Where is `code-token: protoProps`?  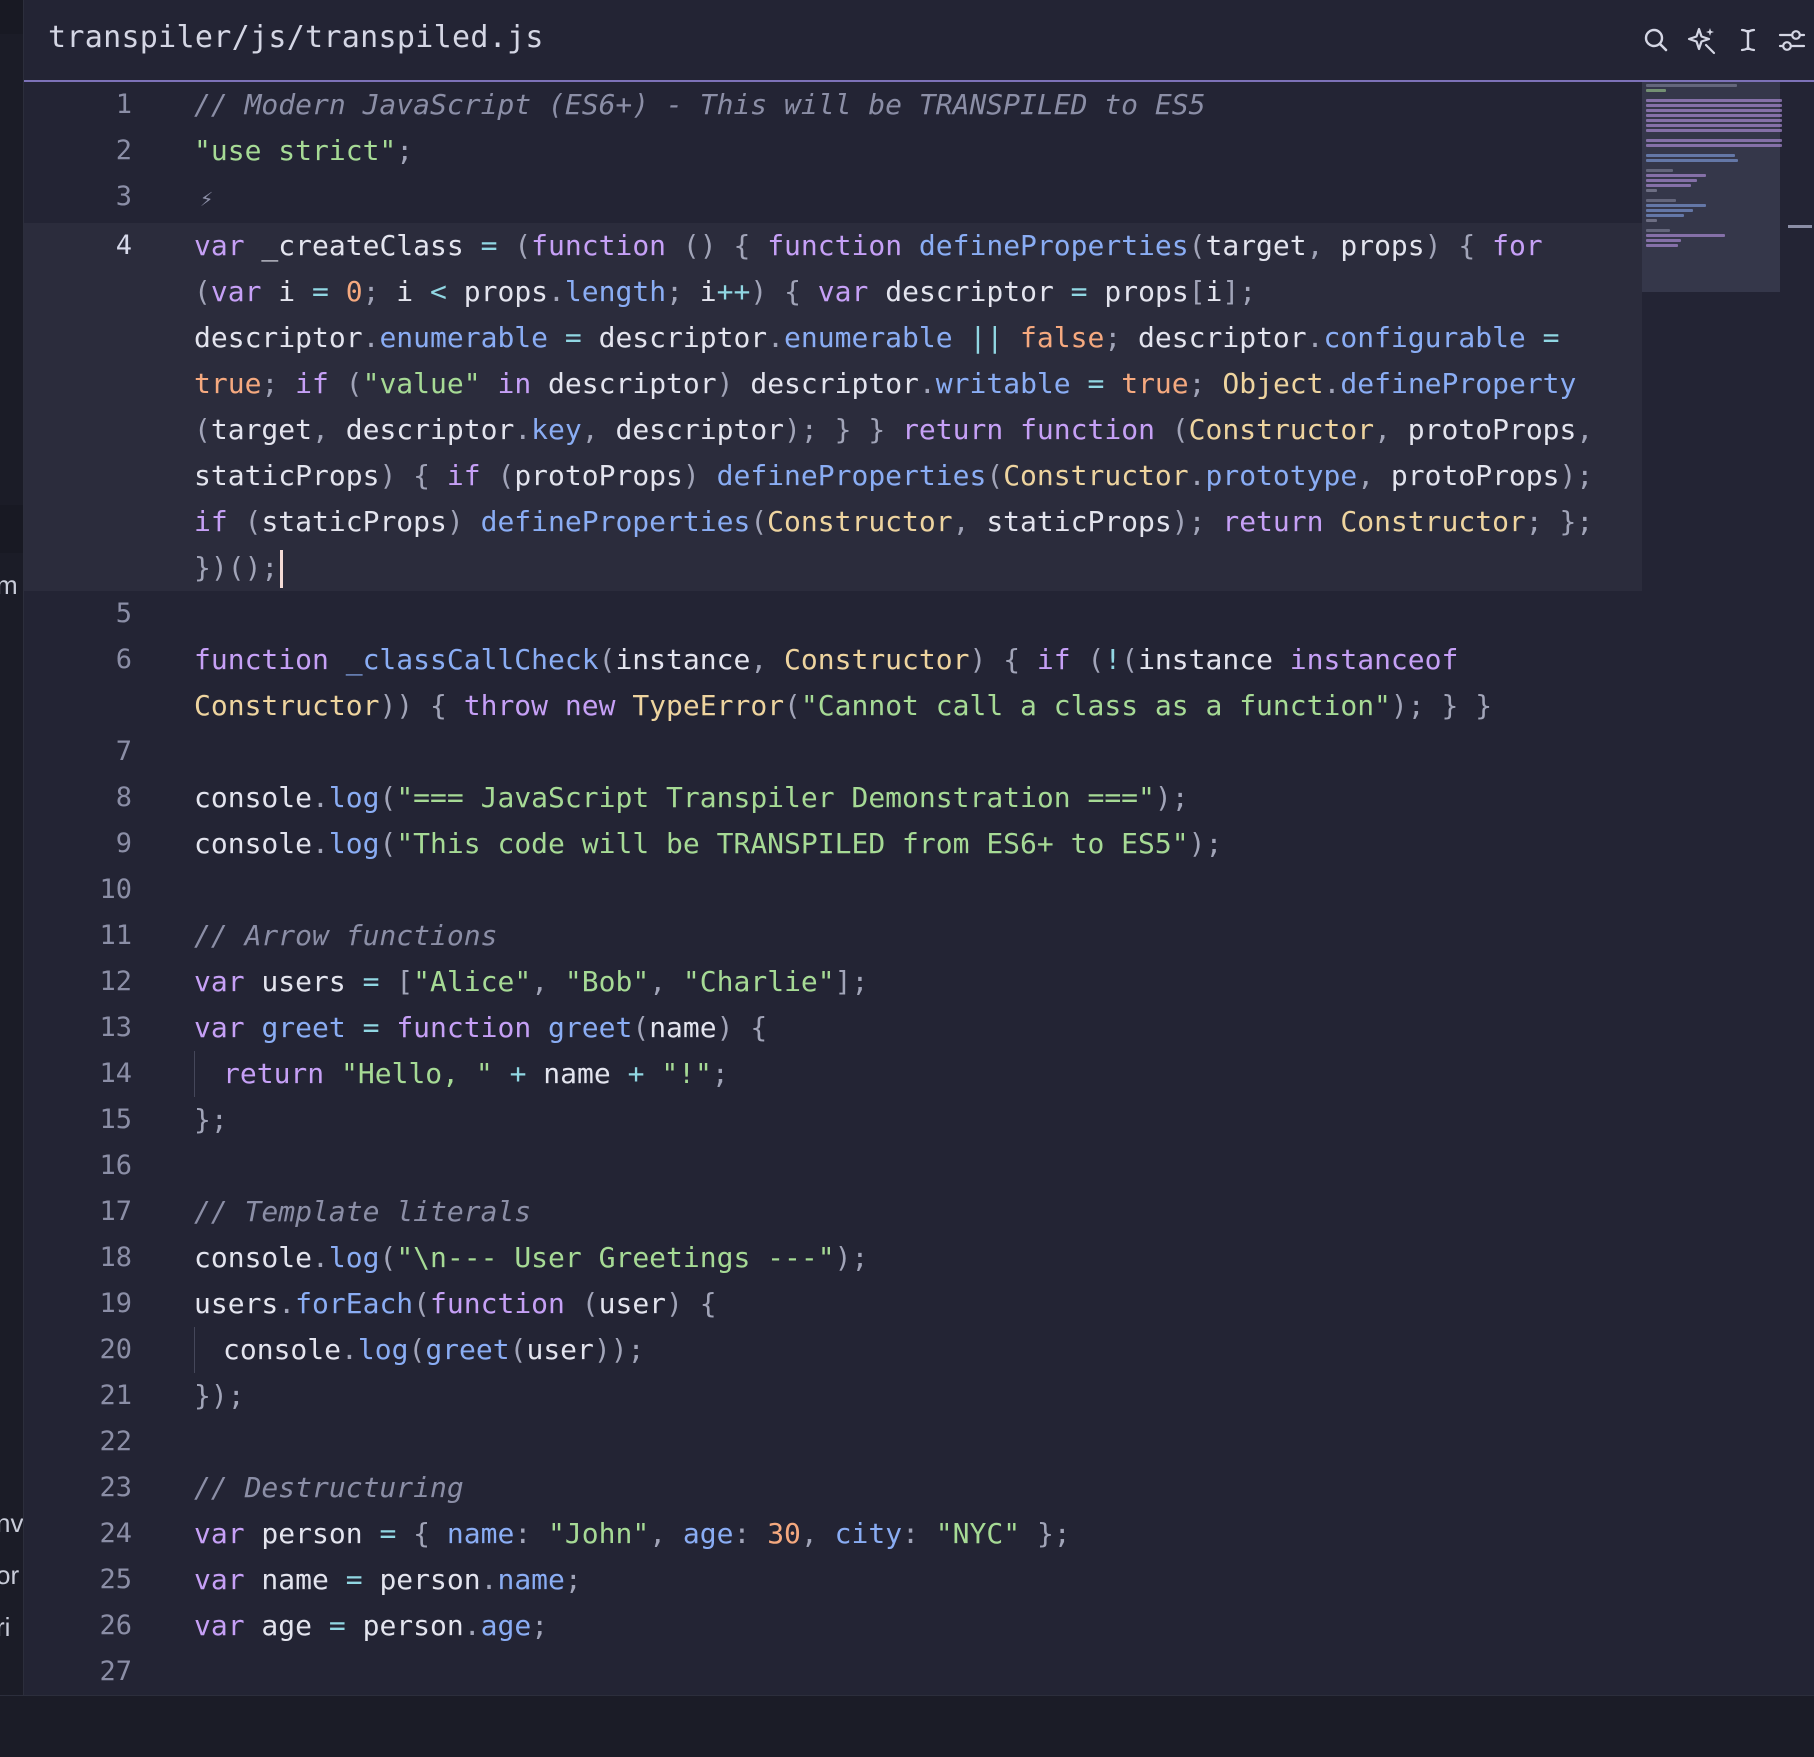 code-token: protoProps is located at coordinates (1467, 475).